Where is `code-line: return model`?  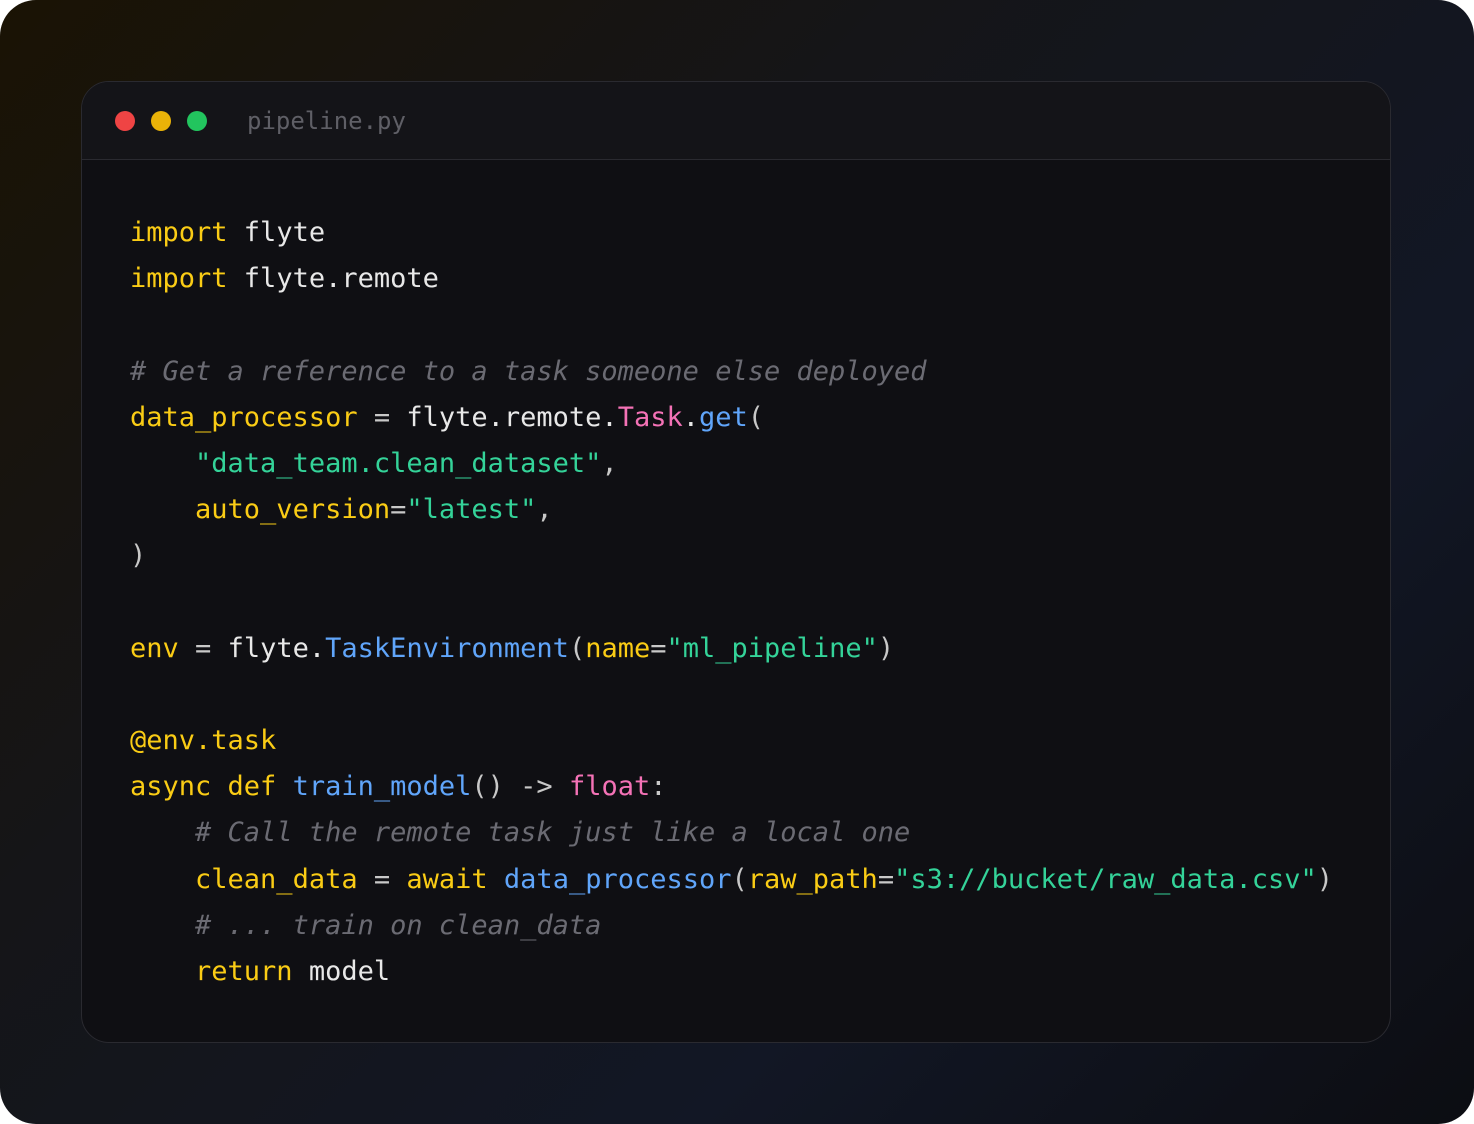 code-line: return model is located at coordinates (750, 972).